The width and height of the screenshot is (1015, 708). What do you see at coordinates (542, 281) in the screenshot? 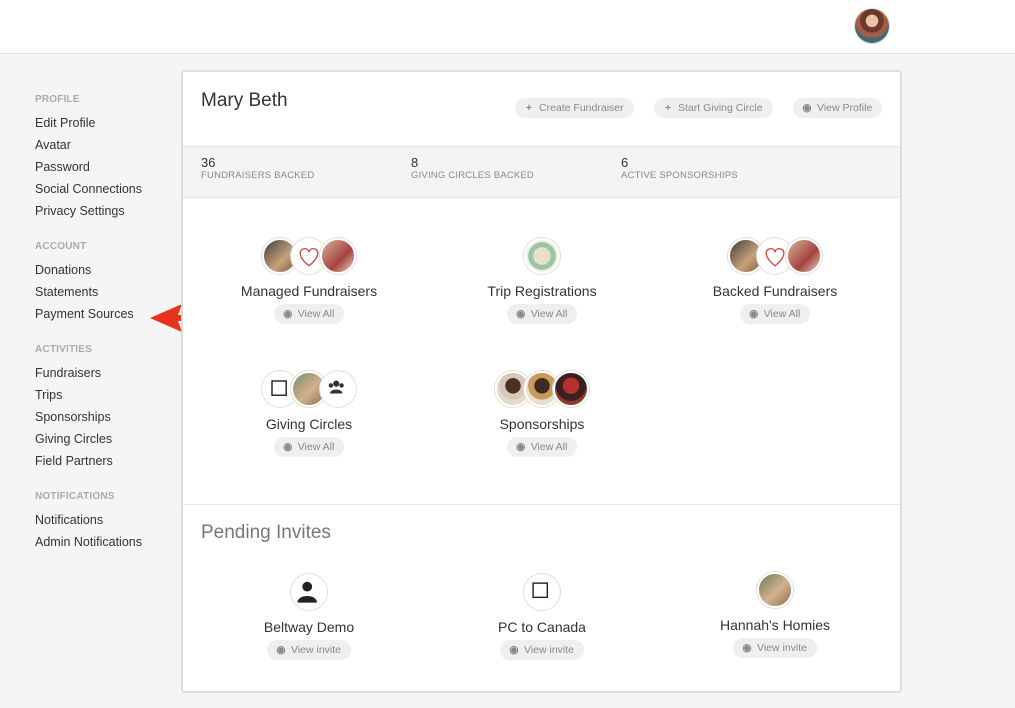
I see `tile-trip-registrations: Trip Registrations ◉ View All` at bounding box center [542, 281].